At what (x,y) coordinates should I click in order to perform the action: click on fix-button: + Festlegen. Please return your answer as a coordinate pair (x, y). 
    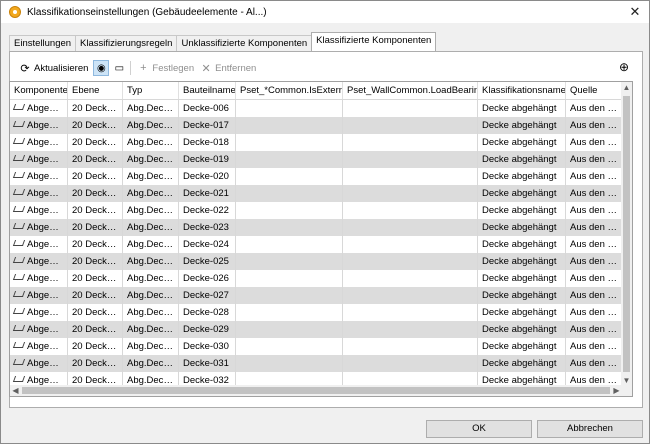
    Looking at the image, I should click on (165, 68).